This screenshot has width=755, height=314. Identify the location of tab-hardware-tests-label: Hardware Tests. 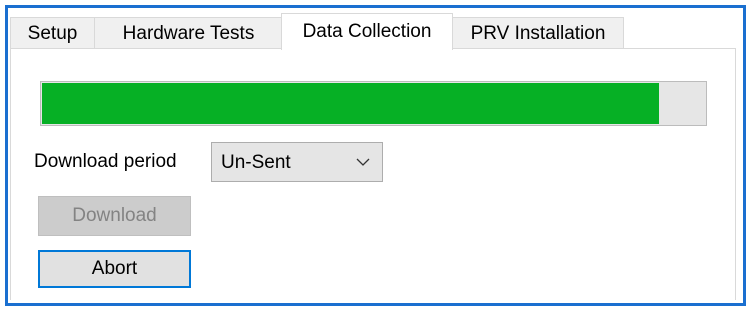
(188, 33).